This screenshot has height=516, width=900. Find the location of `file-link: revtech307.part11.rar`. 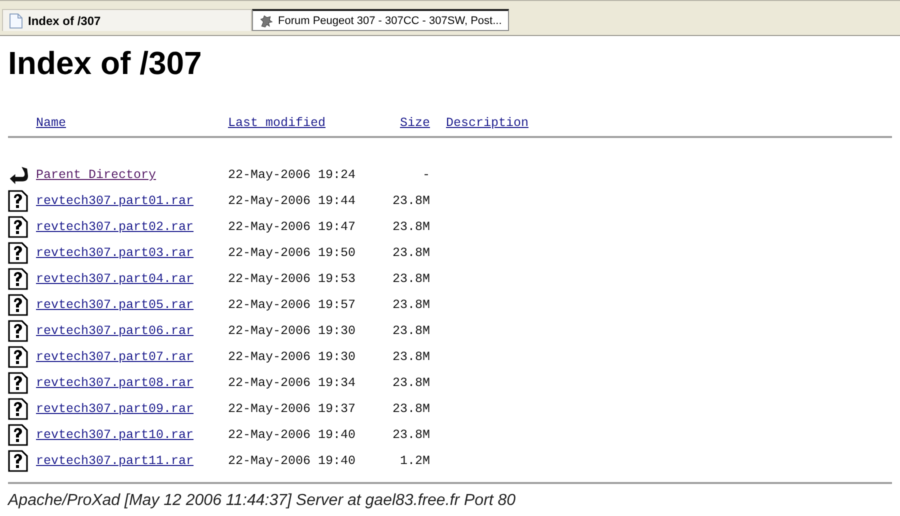

file-link: revtech307.part11.rar is located at coordinates (115, 461).